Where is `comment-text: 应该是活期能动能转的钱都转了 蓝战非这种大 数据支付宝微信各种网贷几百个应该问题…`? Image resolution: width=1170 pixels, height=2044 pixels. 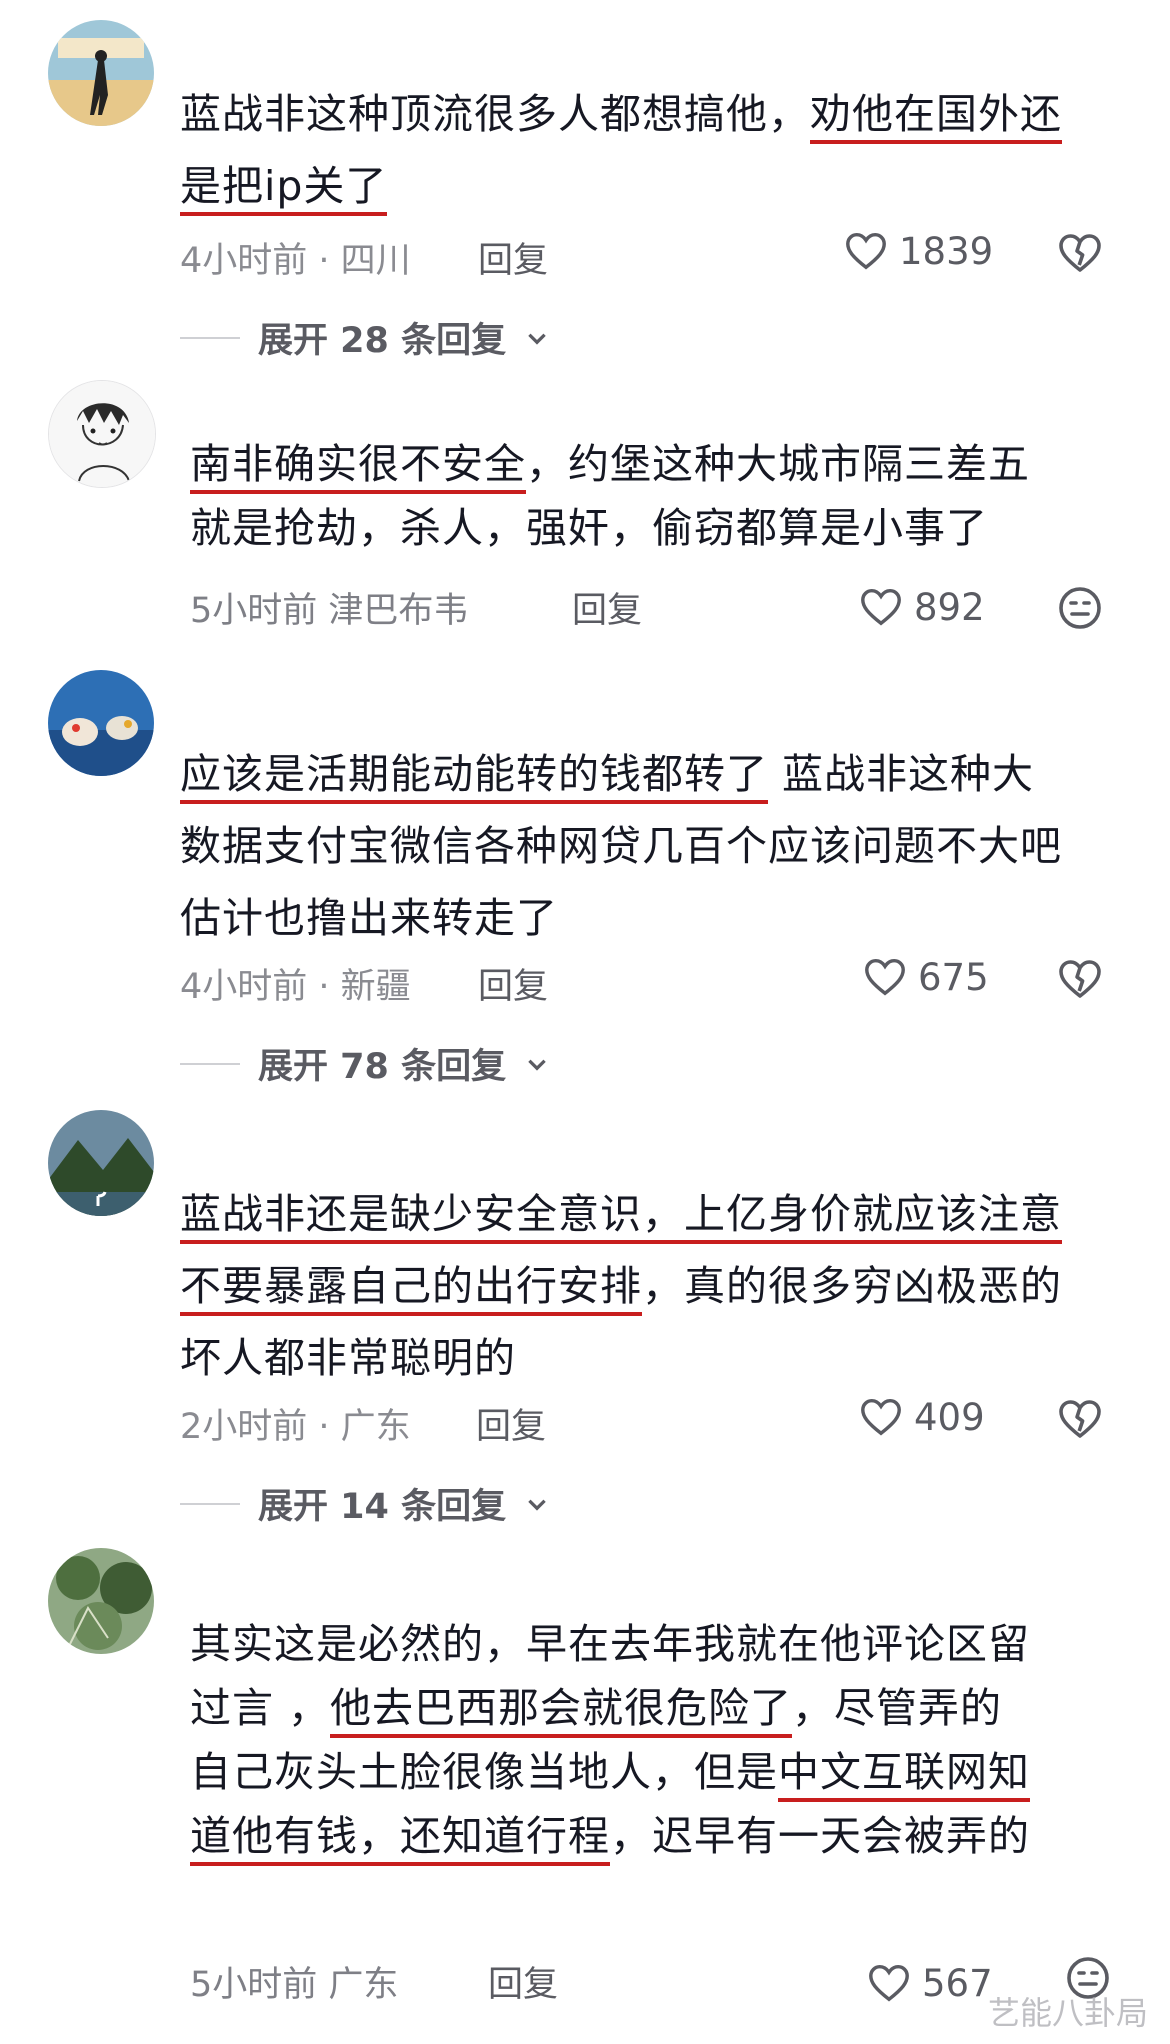 comment-text: 应该是活期能动能转的钱都转了 蓝战非这种大 数据支付宝微信各种网贷几百个应该问题… is located at coordinates (621, 846).